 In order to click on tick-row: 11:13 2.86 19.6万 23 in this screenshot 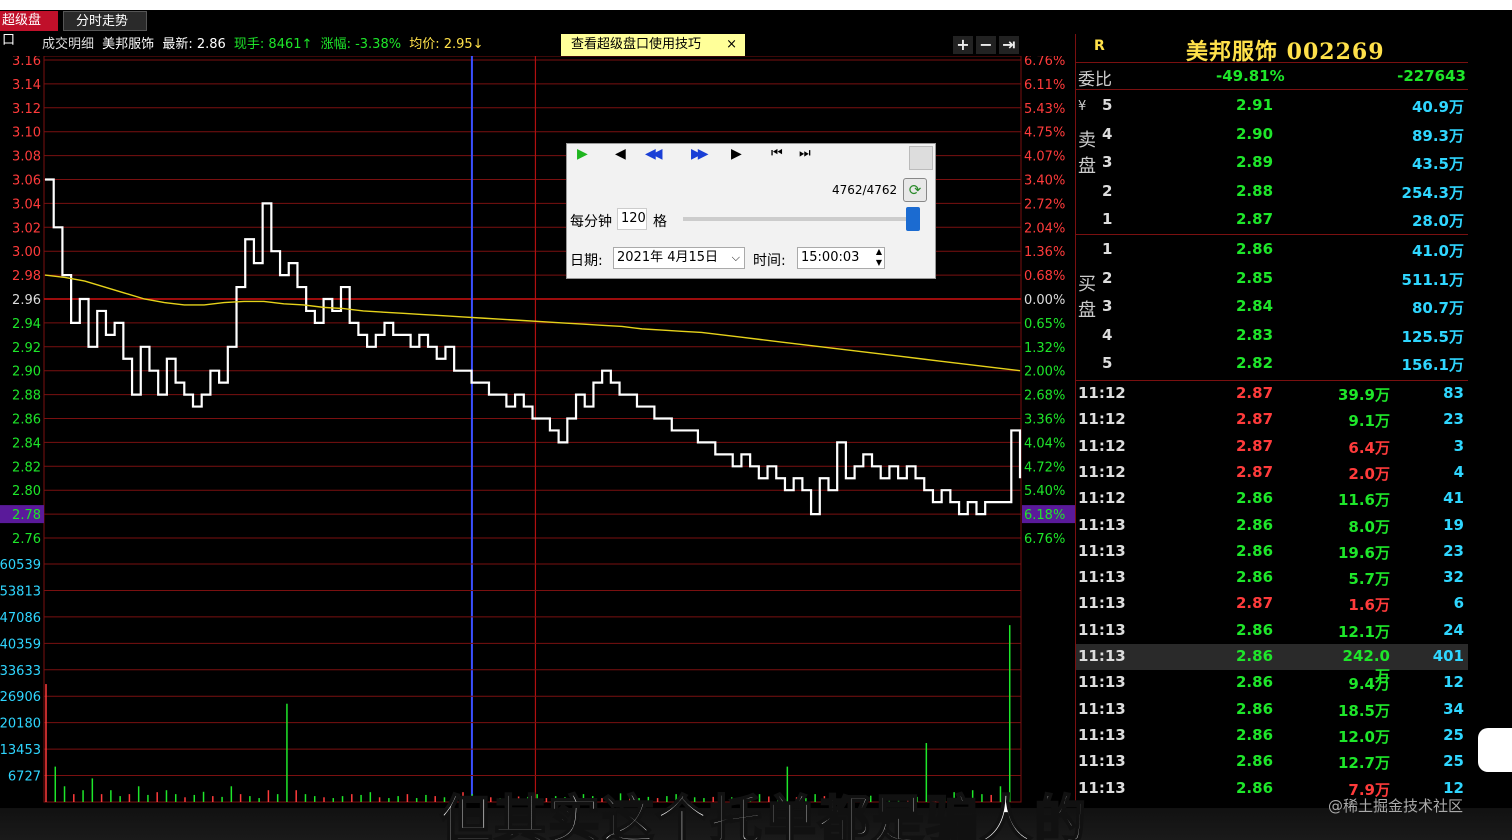, I will do `click(1272, 552)`.